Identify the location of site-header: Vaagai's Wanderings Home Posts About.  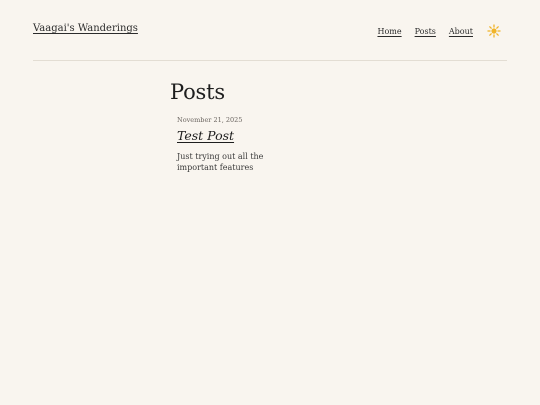
(270, 30).